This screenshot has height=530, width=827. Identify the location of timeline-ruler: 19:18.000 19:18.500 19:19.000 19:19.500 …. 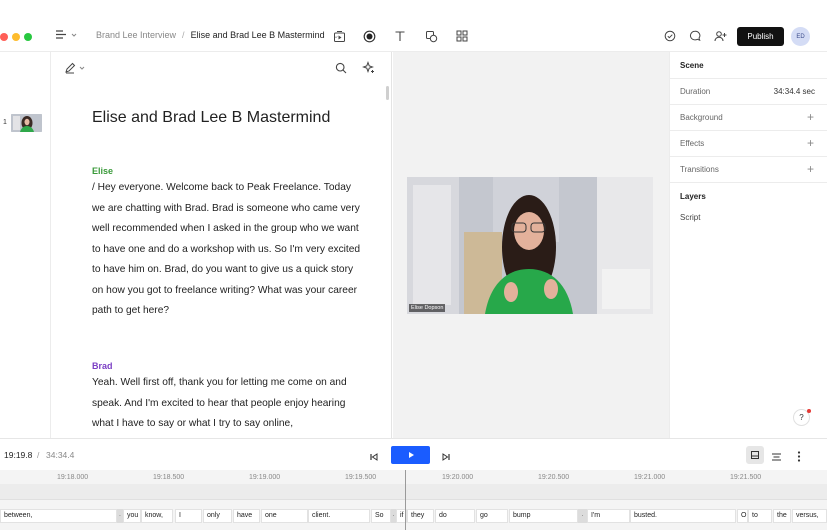
(413, 477).